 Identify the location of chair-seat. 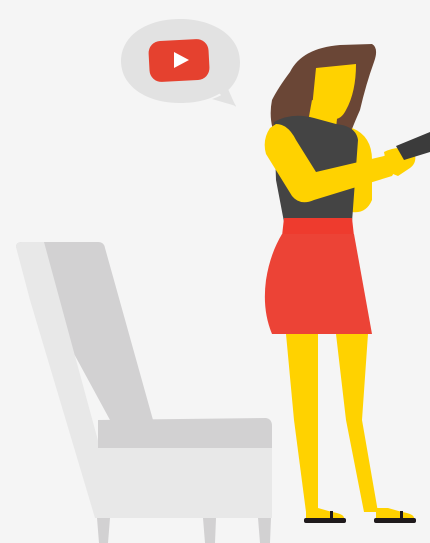
(185, 433).